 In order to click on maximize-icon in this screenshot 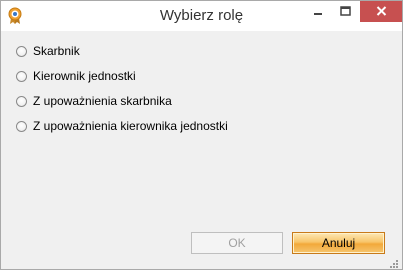, I will do `click(345, 12)`.